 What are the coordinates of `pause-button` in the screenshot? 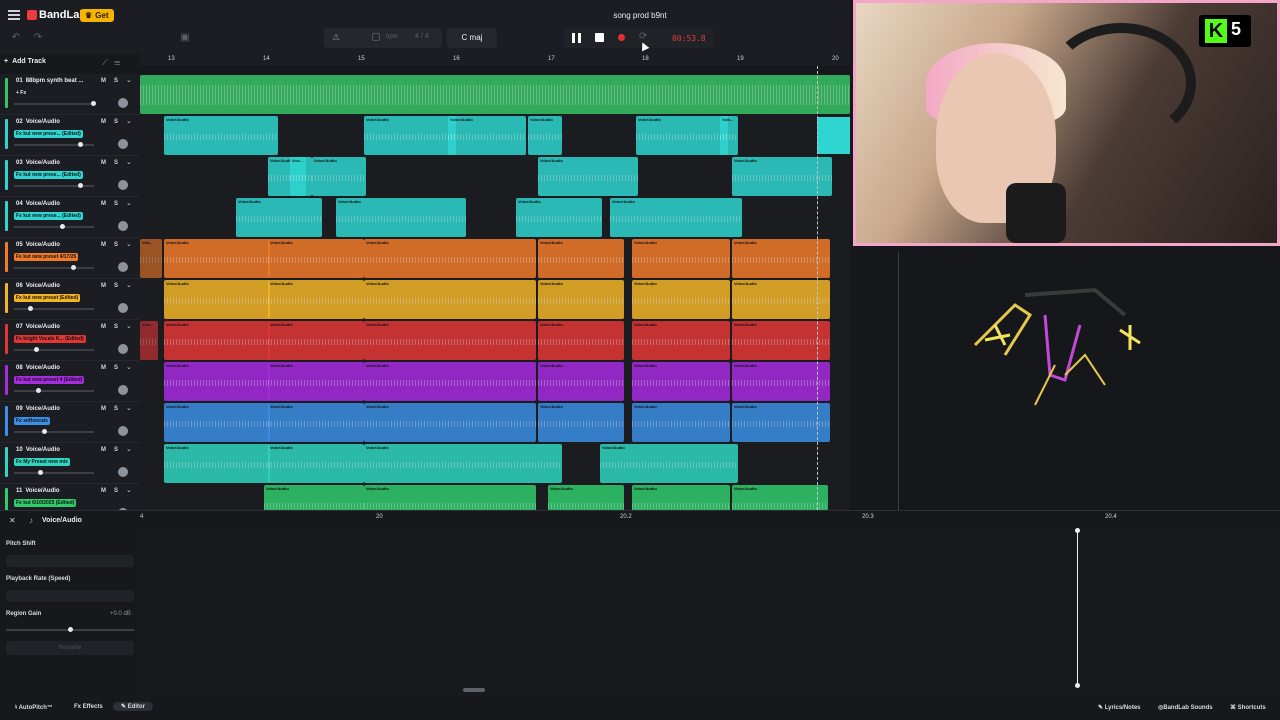 It's located at (576, 38).